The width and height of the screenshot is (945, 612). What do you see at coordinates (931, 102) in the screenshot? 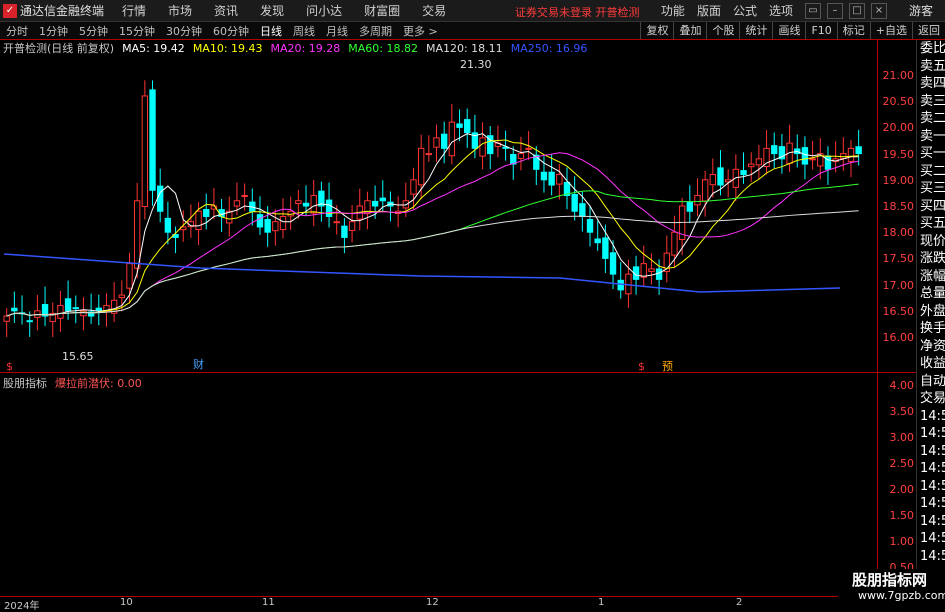
I see `side-item: 卖三` at bounding box center [931, 102].